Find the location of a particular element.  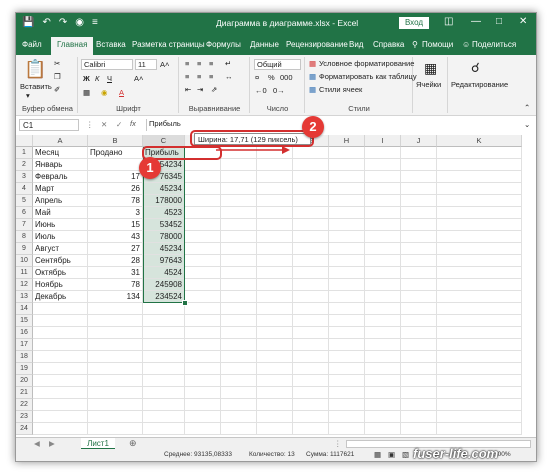

cell-c5: 178000 is located at coordinates (164, 201).